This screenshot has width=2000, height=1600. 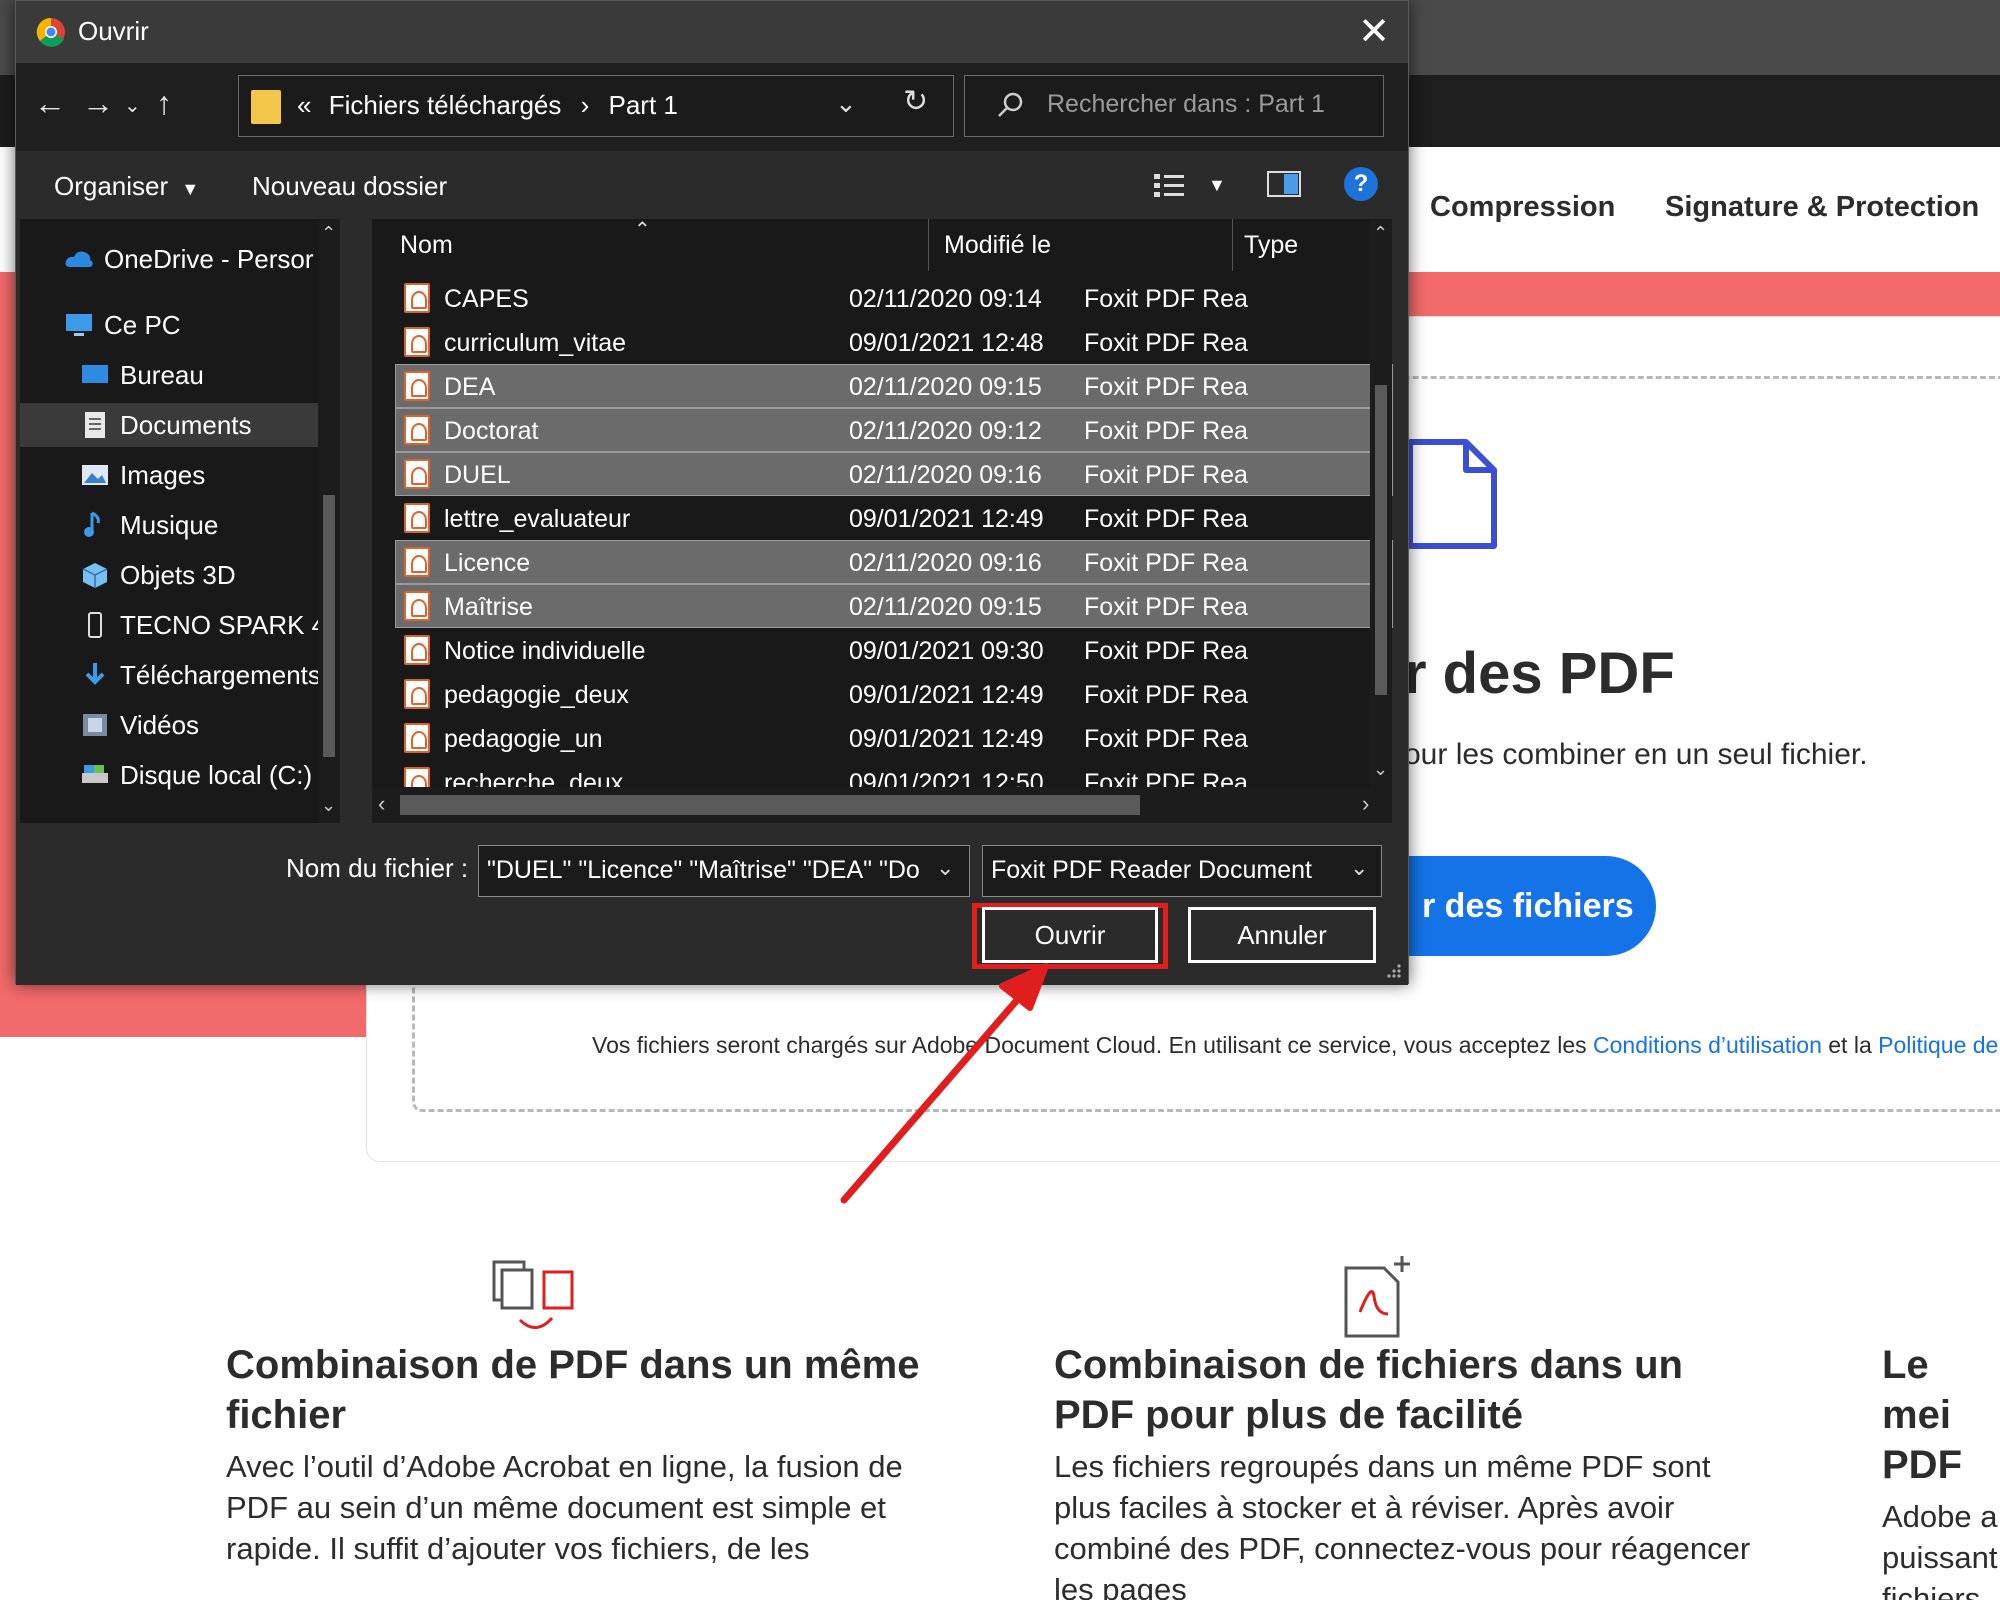 What do you see at coordinates (132, 105) in the screenshot?
I see `recent-locations-chevron-icon: ⌄` at bounding box center [132, 105].